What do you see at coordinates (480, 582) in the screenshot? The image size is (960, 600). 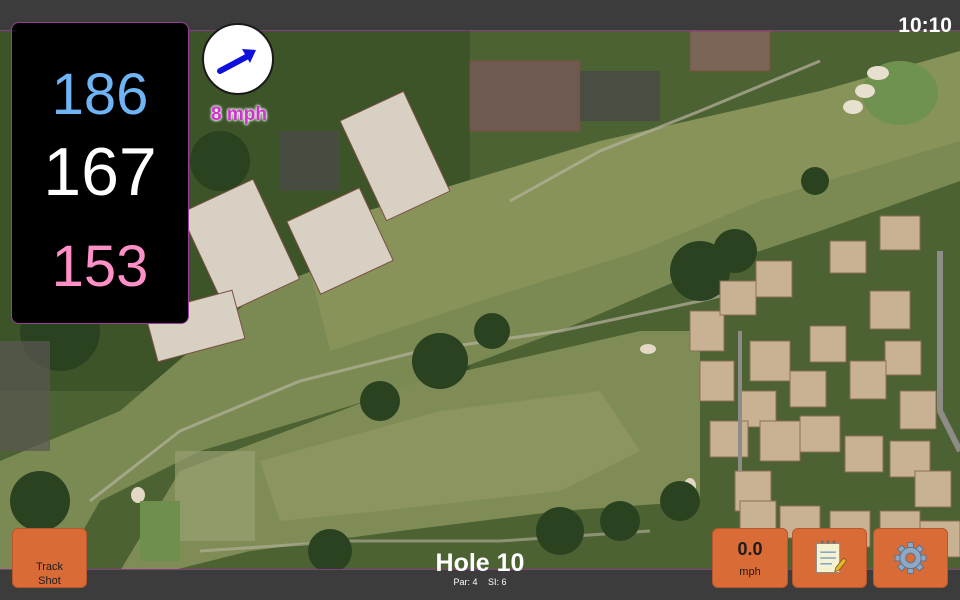 I see `hole-meta: Par: 4 SI: 6` at bounding box center [480, 582].